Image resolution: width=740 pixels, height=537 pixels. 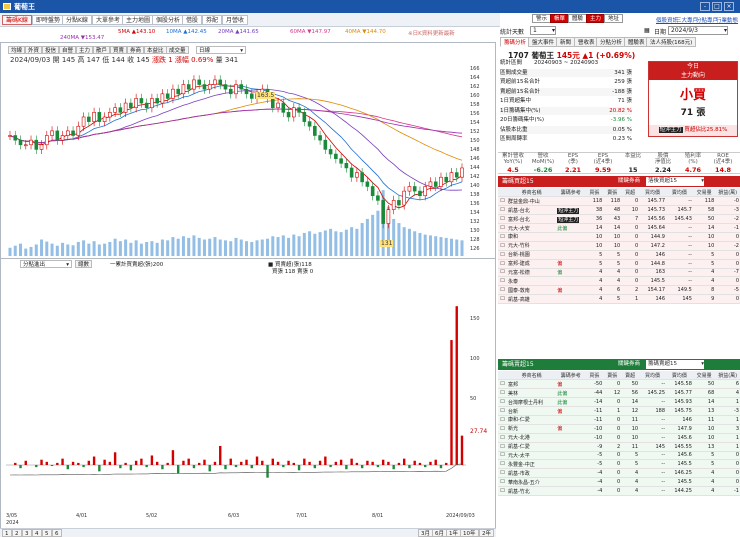 I want to click on broker-name: 富邦-台北, so click(x=531, y=219).